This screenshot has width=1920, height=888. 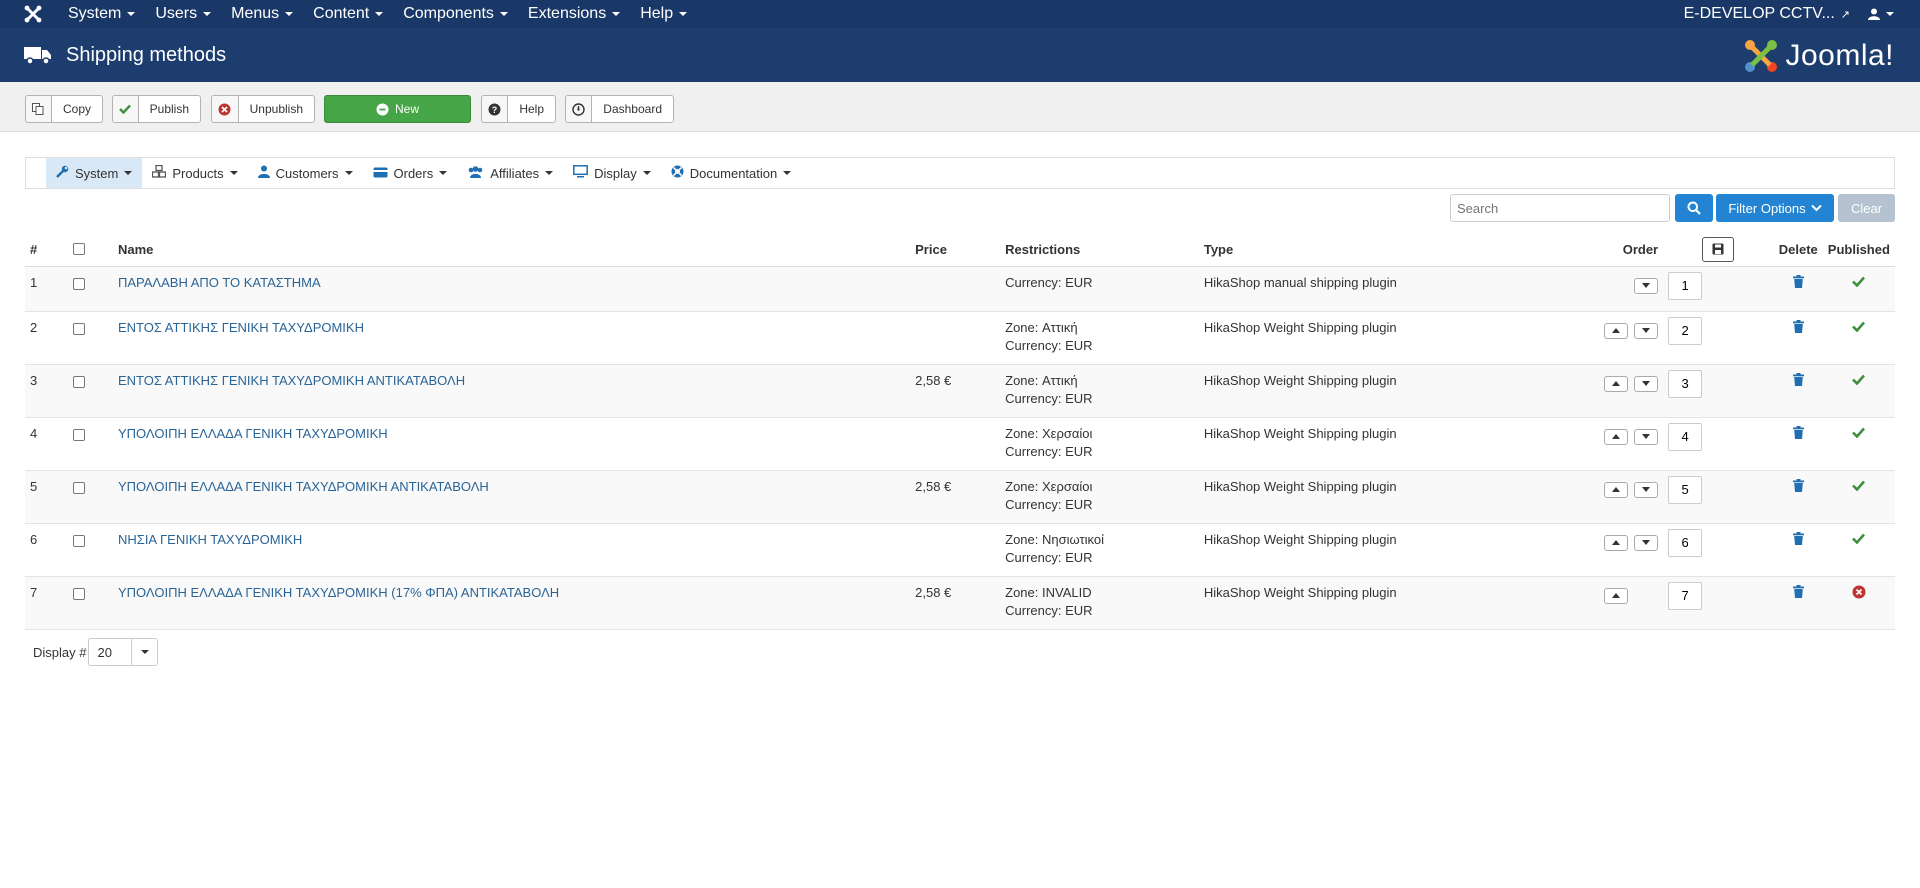 I want to click on joomla-logo-icon, so click(x=33, y=14).